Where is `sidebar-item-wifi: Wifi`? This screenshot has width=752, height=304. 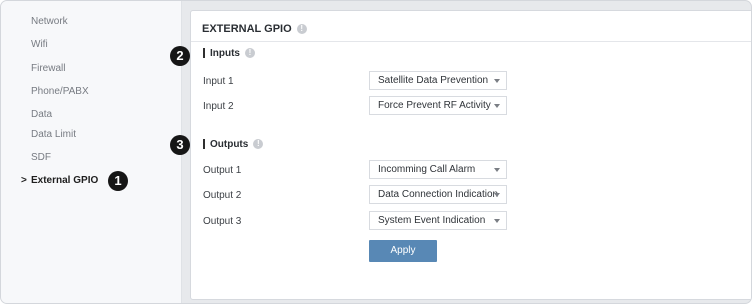 sidebar-item-wifi: Wifi is located at coordinates (39, 44).